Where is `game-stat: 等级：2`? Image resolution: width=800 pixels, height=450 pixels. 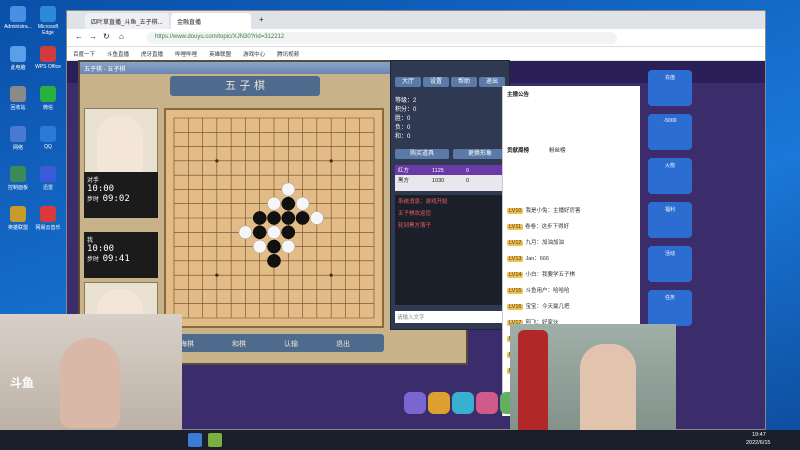
game-stat: 等级：2 is located at coordinates (406, 101).